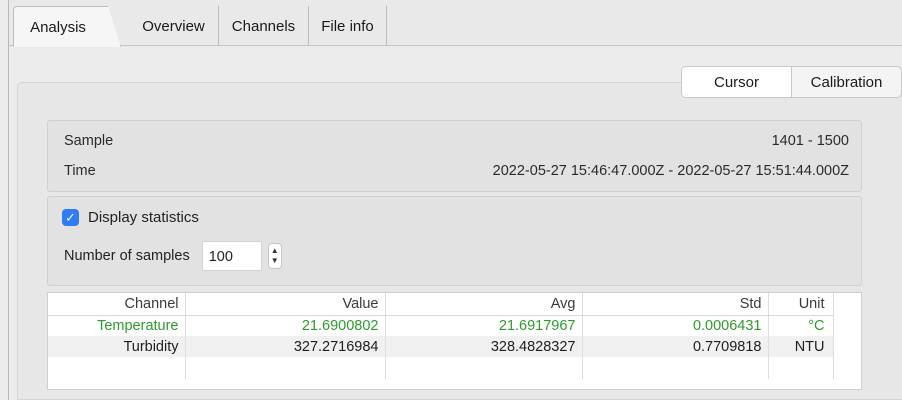  I want to click on table-header-row: Channel Value Avg Std Unit, so click(441, 304).